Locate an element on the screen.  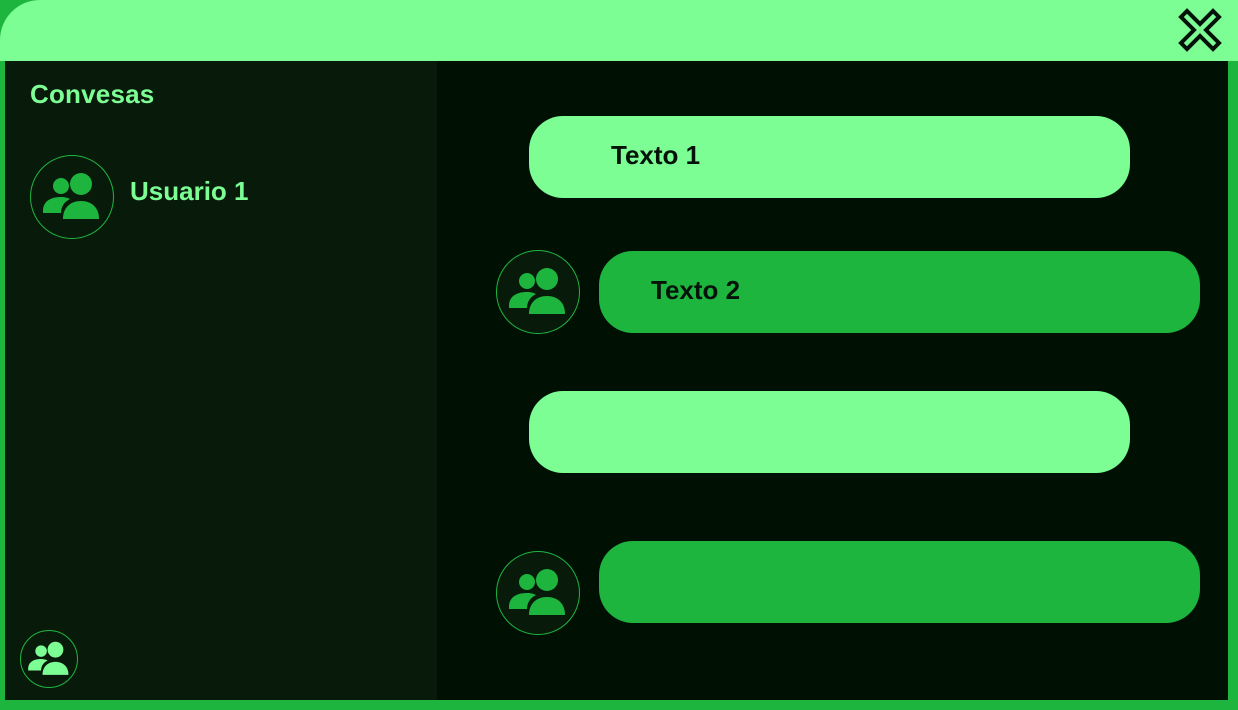
self-avatar-button is located at coordinates (49, 659).